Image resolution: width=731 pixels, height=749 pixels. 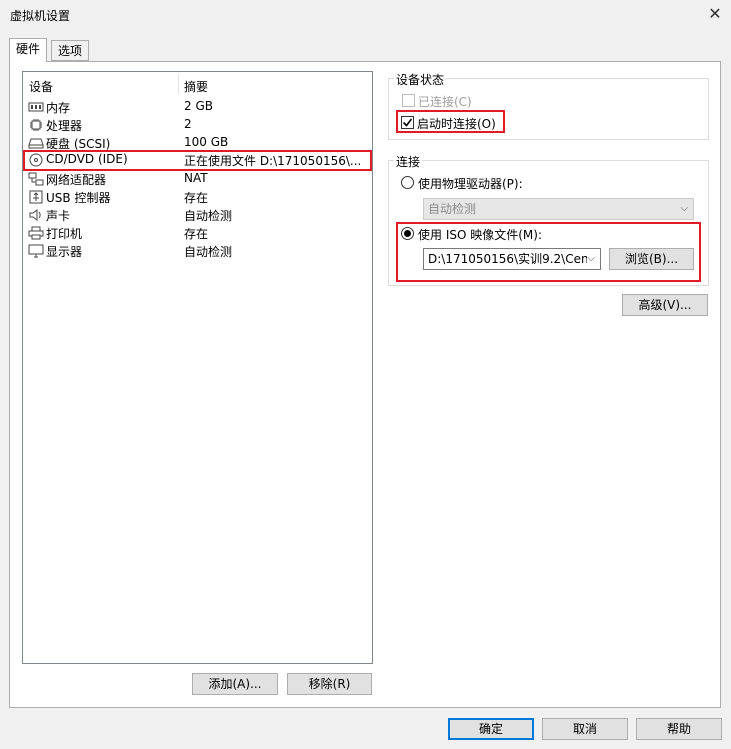 I want to click on device-row-hard-disk: 硬盘 (SCSI) 100 GB, so click(x=197, y=143).